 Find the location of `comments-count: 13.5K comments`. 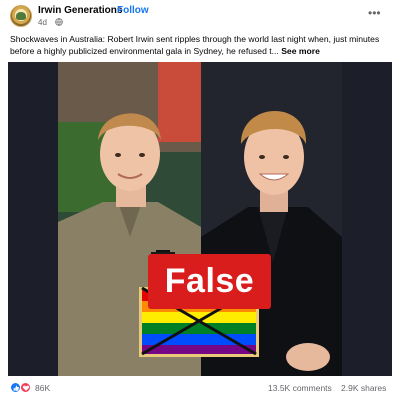

comments-count: 13.5K comments is located at coordinates (300, 388).